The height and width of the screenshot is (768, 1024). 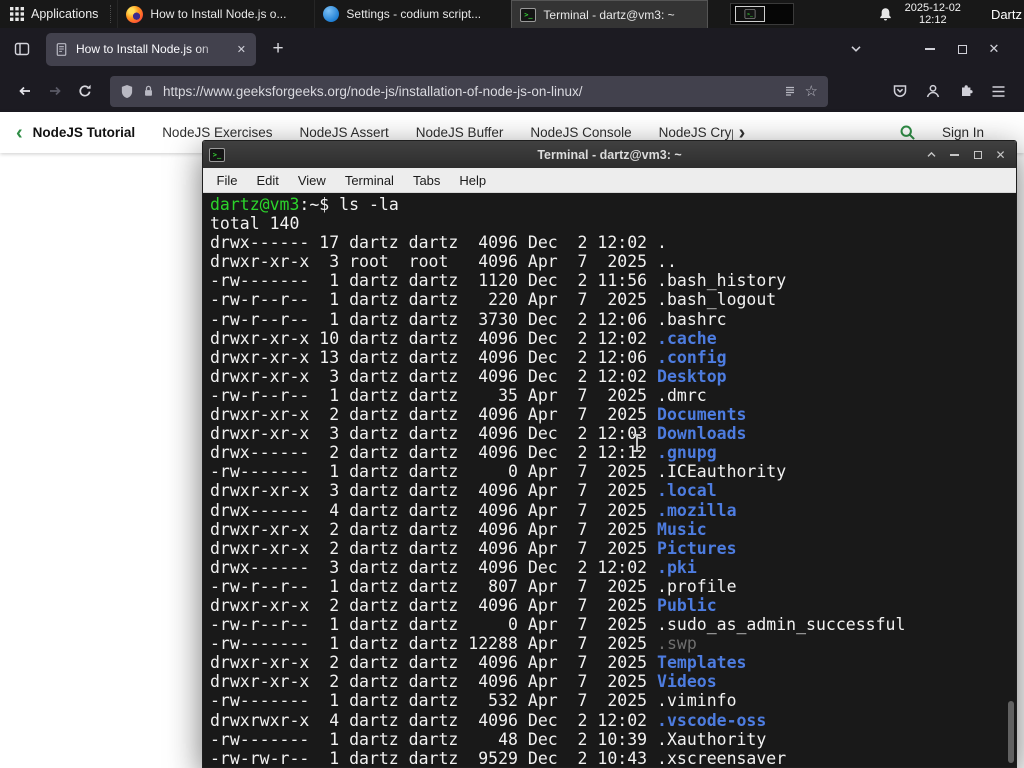 What do you see at coordinates (151, 49) in the screenshot?
I see `browser-tab: How to Install Node.js on ✕` at bounding box center [151, 49].